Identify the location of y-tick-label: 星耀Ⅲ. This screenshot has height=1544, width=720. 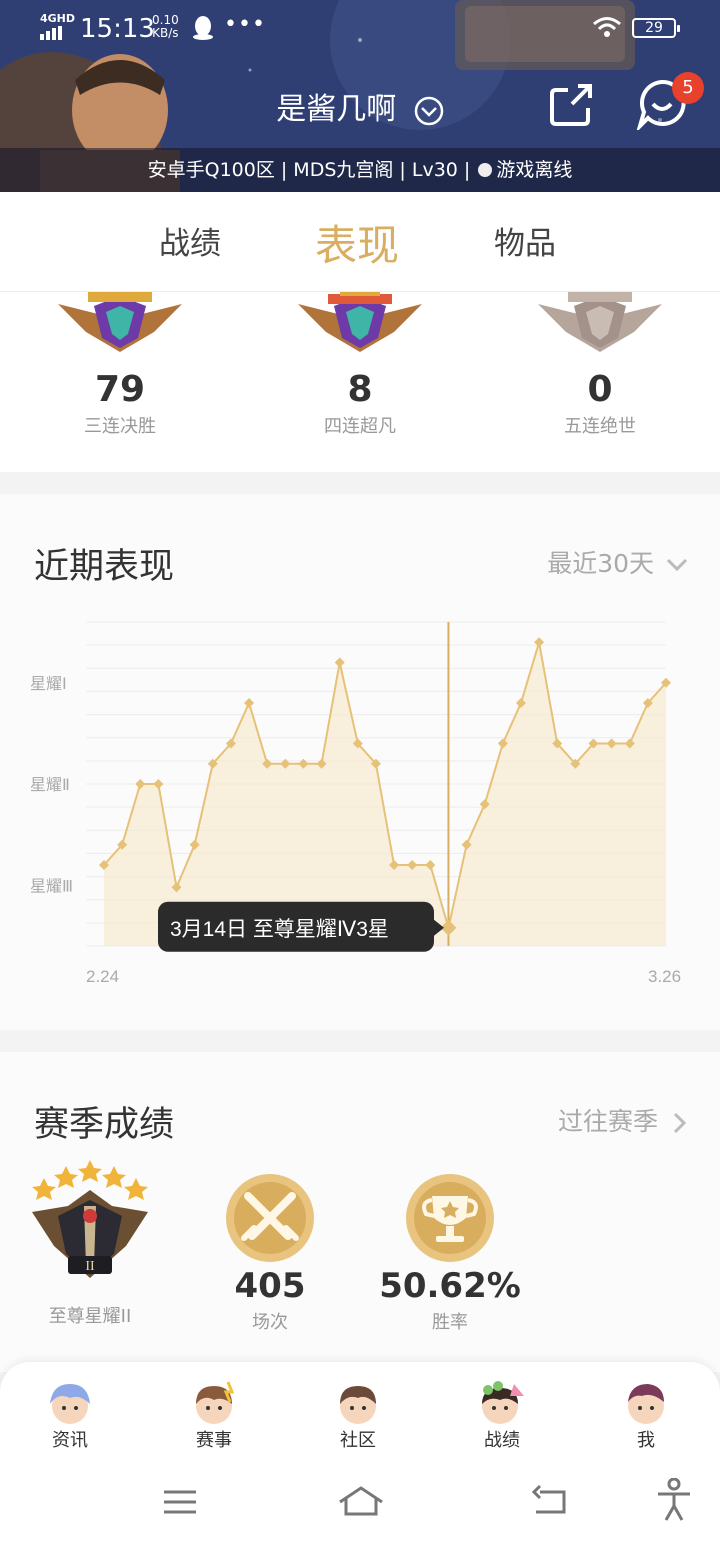
(51, 886).